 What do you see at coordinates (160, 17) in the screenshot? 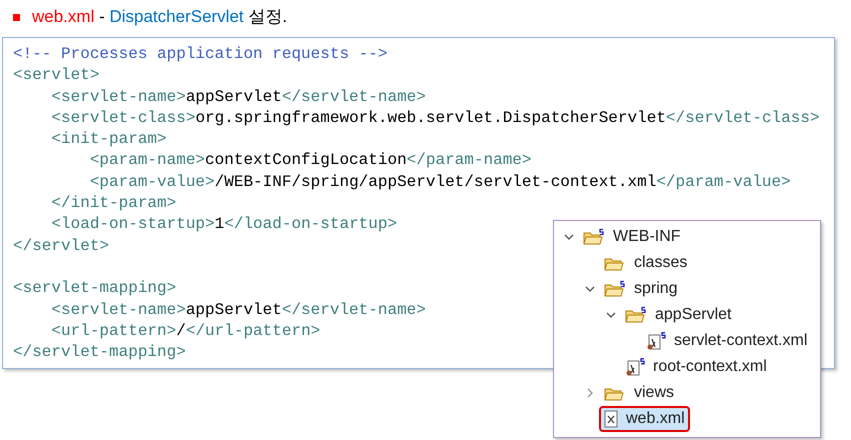
I see `heading: web.xml - DispatcherServlet 설정.` at bounding box center [160, 17].